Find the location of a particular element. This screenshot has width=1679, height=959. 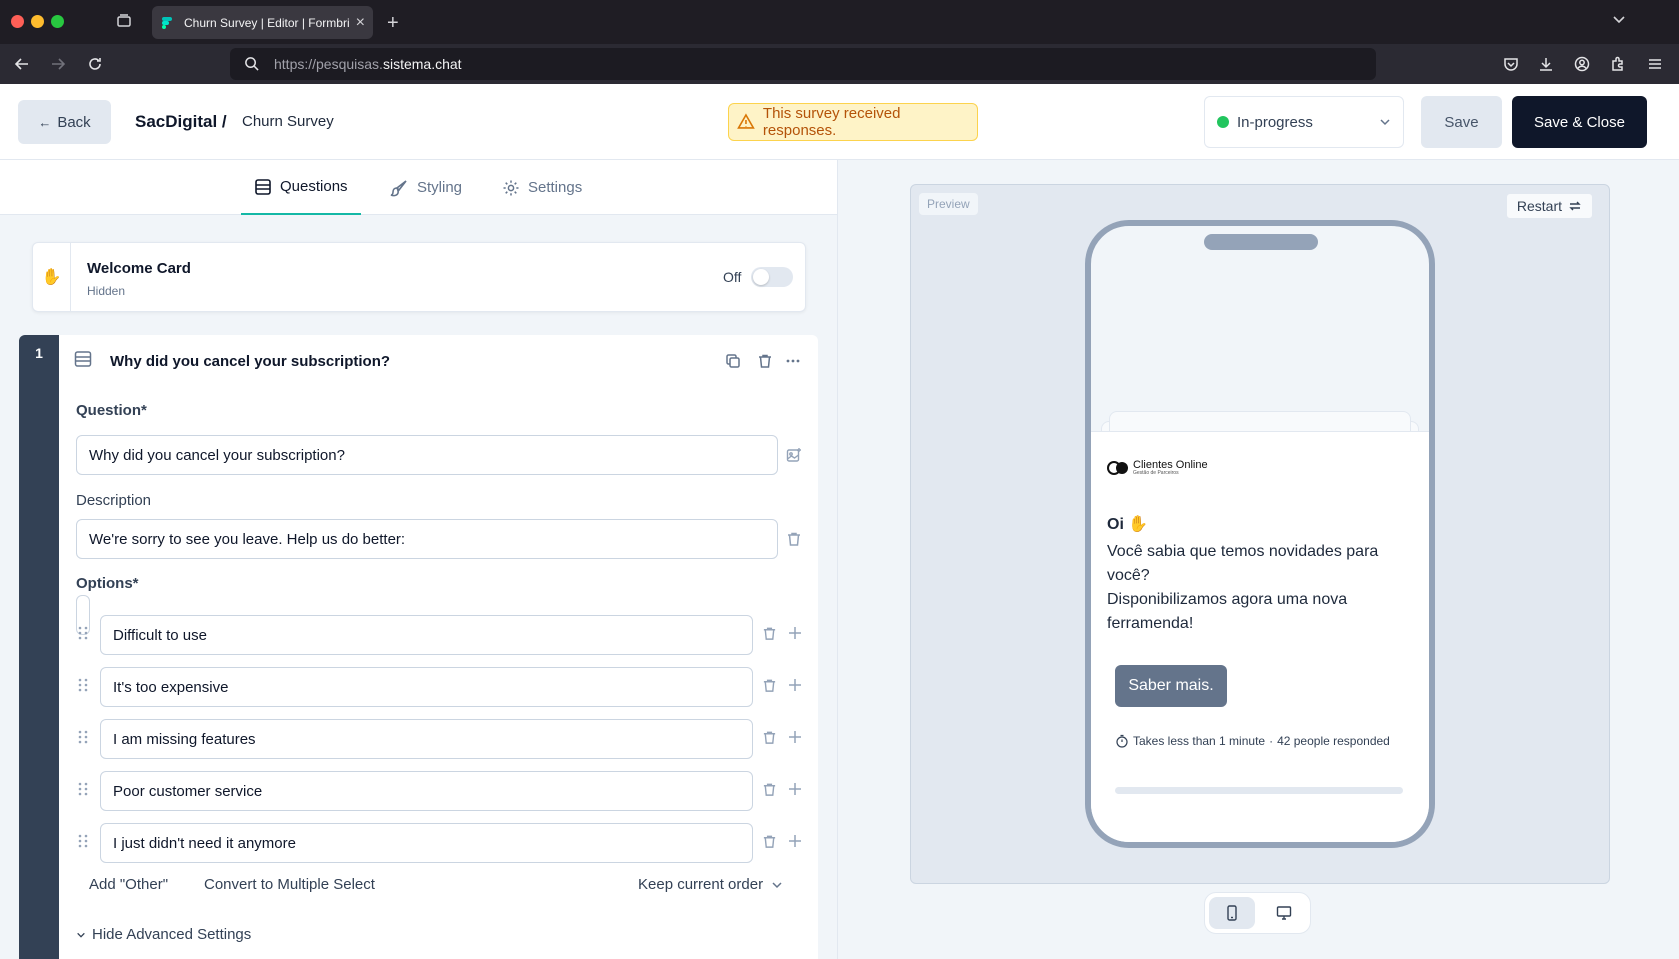

minimize-window-button is located at coordinates (37, 21).